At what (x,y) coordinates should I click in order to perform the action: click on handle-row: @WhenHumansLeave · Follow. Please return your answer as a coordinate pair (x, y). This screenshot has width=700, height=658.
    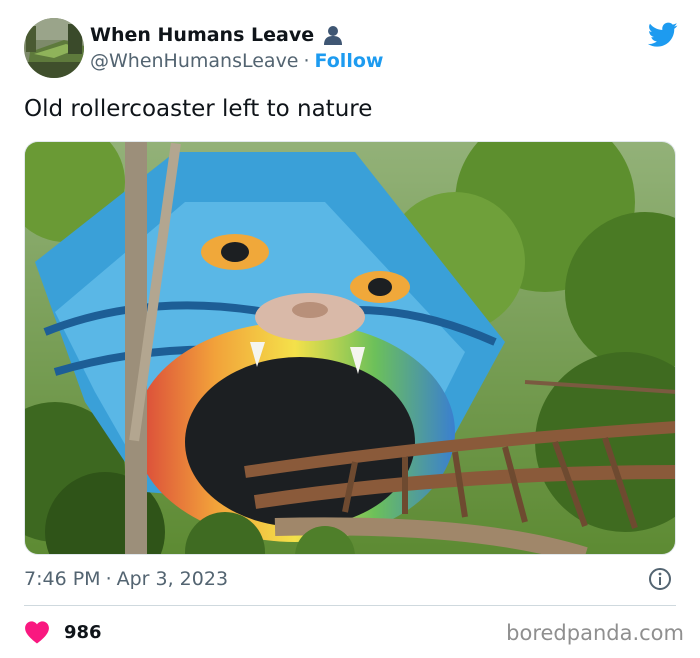
    Looking at the image, I should click on (236, 61).